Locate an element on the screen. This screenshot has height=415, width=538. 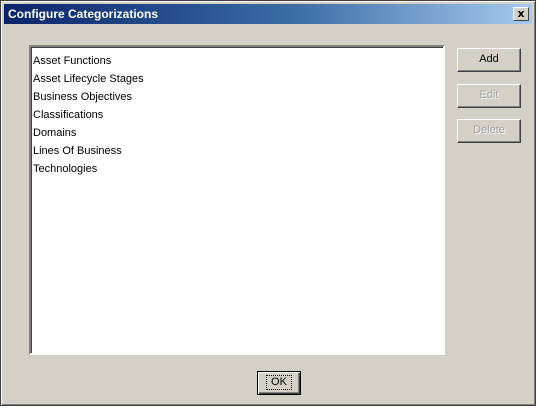
ok-button-label: OK is located at coordinates (279, 382).